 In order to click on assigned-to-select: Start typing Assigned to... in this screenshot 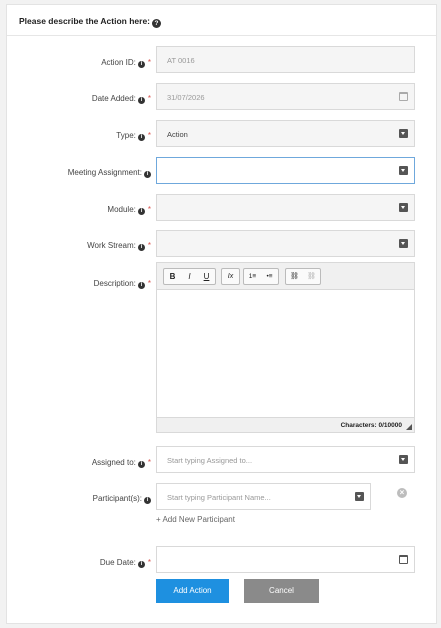, I will do `click(285, 459)`.